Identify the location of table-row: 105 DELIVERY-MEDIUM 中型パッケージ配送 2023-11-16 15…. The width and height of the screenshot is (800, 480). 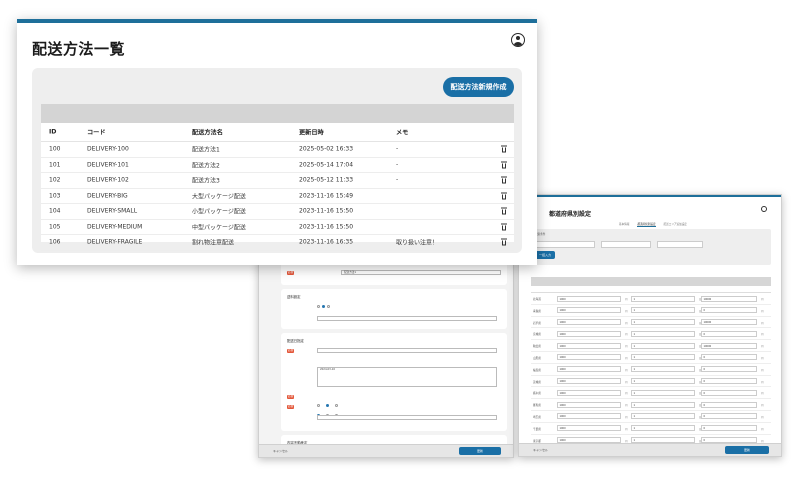
(277, 227).